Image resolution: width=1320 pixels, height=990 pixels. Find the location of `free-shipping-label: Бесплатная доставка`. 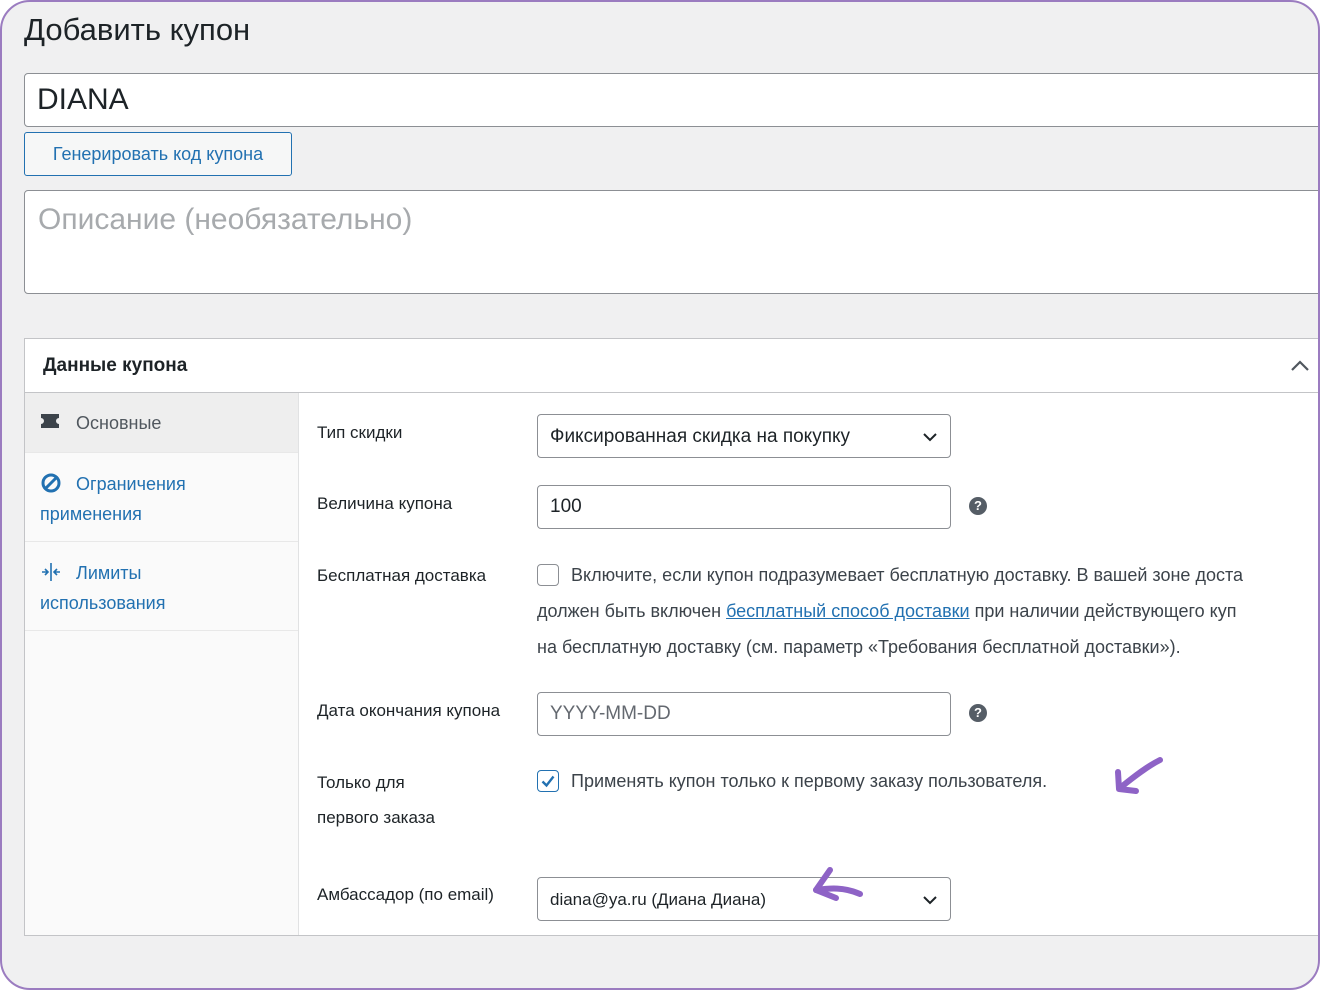

free-shipping-label: Бесплатная доставка is located at coordinates (402, 575).